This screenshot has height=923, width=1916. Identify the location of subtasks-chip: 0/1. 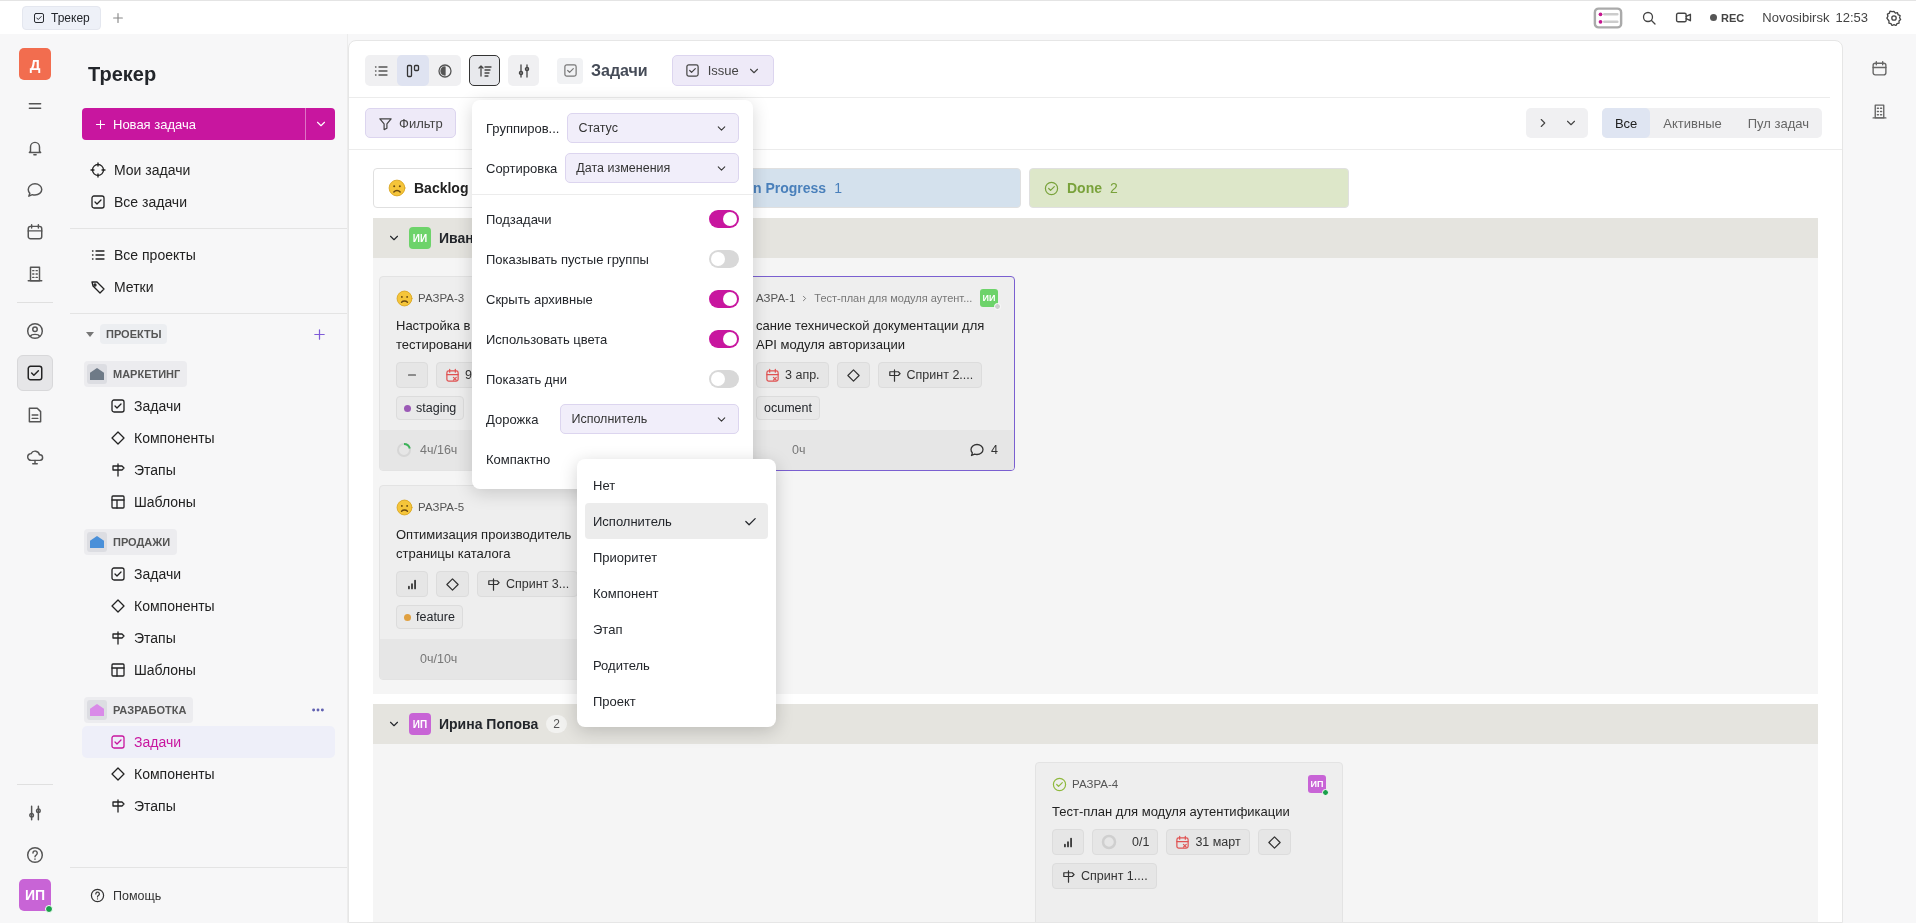
(1125, 842).